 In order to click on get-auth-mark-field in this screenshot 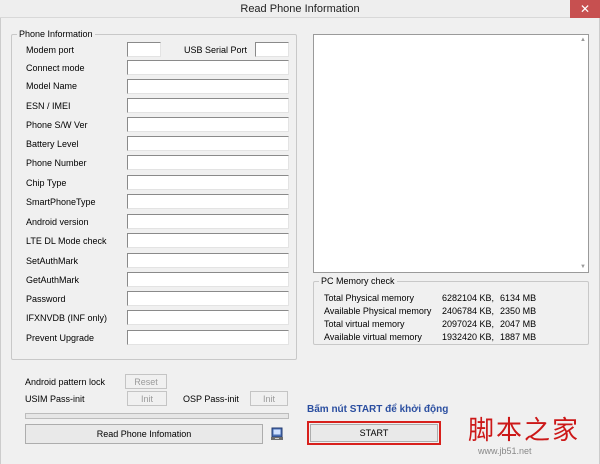, I will do `click(208, 279)`.